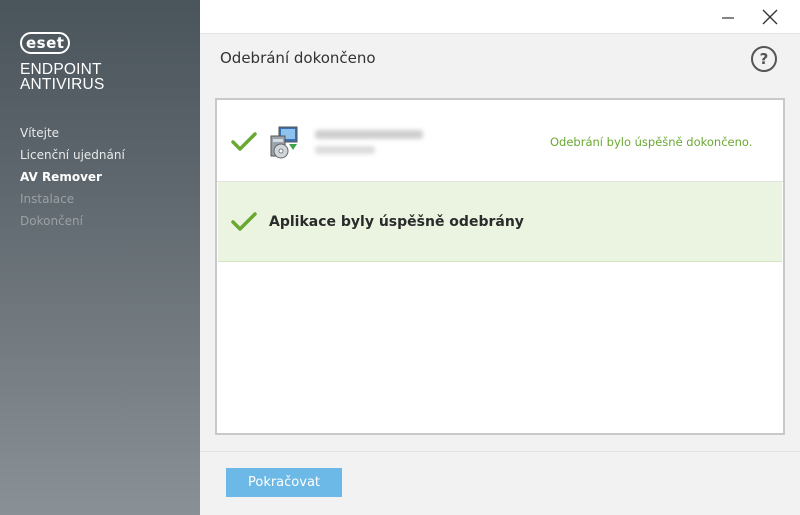 This screenshot has height=515, width=800. I want to click on minimize-icon, so click(728, 18).